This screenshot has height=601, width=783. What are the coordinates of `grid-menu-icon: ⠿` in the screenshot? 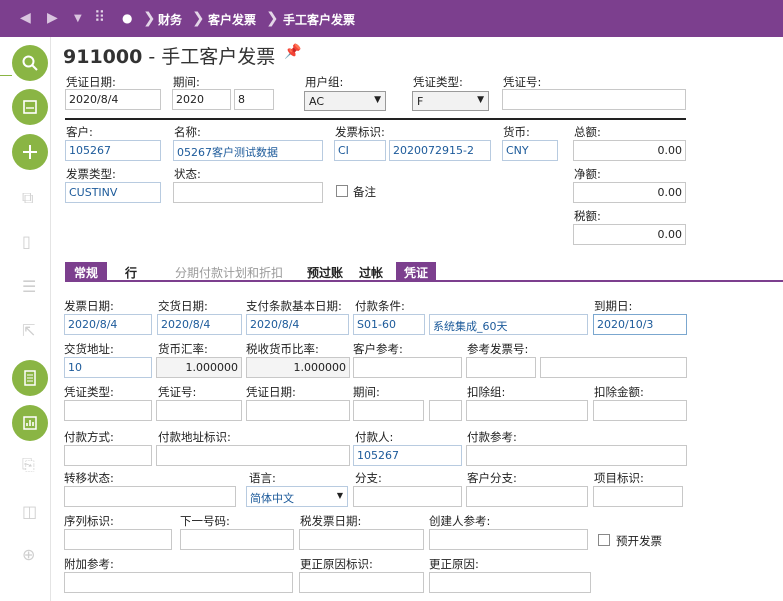 It's located at (99, 17).